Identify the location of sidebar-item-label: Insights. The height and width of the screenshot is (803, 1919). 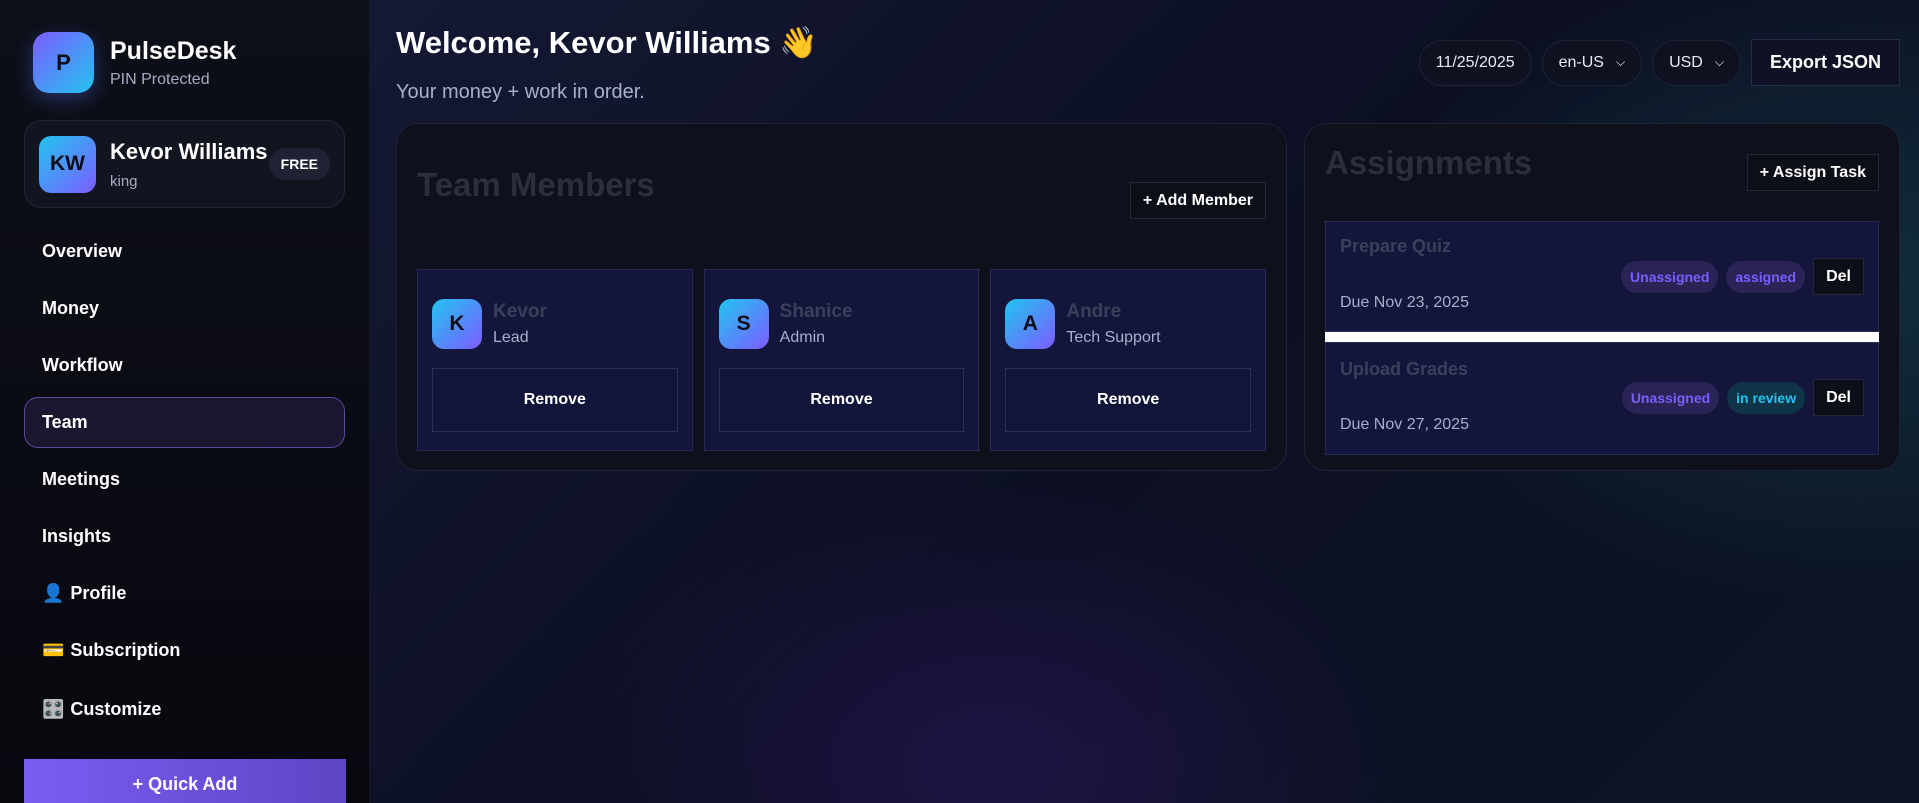
(77, 536).